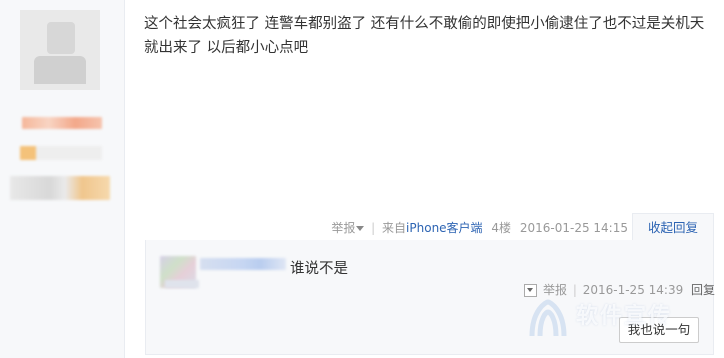  What do you see at coordinates (555, 290) in the screenshot?
I see `reply-report-button: 举报` at bounding box center [555, 290].